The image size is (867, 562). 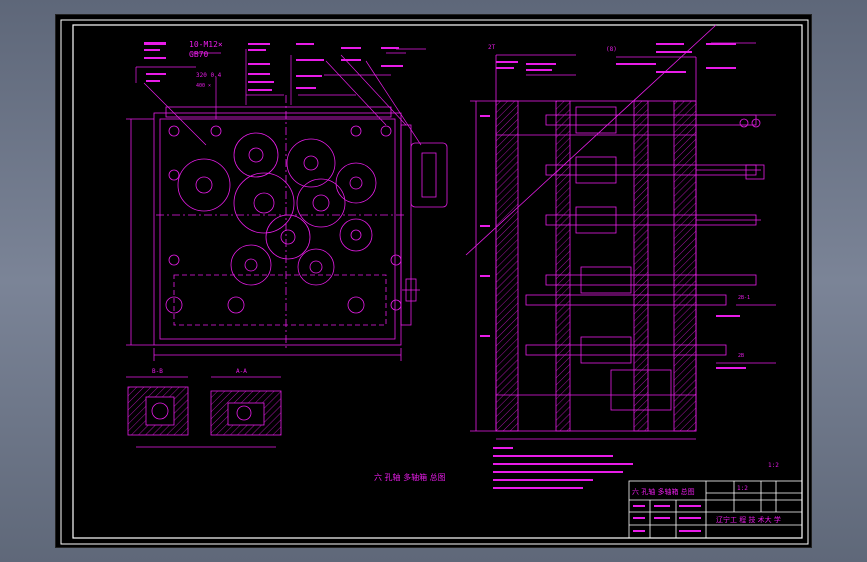 I want to click on right-callout-side-a: 2B-1, so click(x=744, y=298).